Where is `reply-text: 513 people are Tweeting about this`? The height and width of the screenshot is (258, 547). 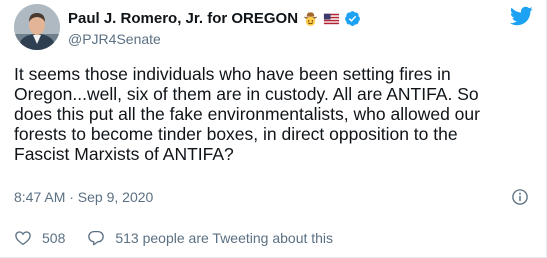
reply-text: 513 people are Tweeting about this is located at coordinates (224, 238).